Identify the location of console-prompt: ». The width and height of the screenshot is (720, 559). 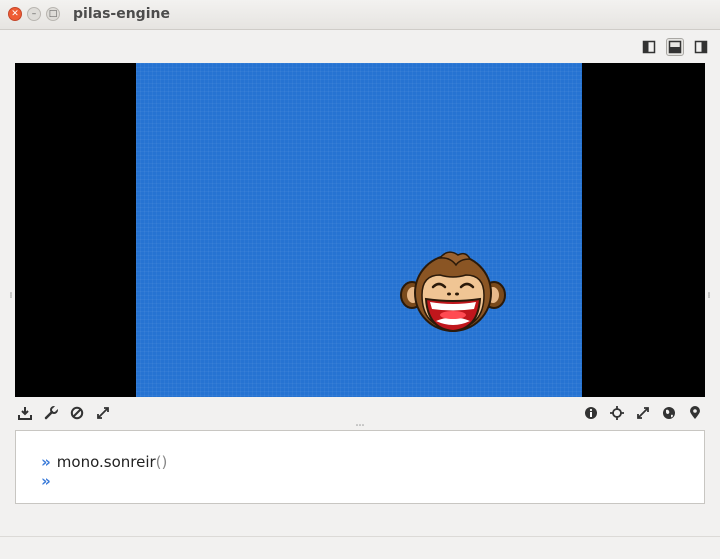
(46, 481).